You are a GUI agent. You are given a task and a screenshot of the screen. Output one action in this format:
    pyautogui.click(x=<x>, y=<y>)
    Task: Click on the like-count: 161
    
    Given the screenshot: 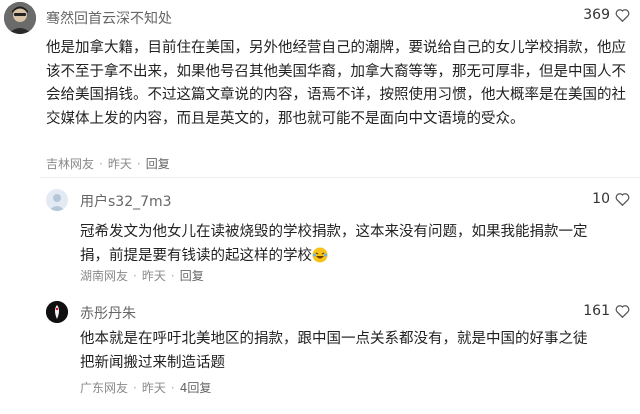 What is the action you would take?
    pyautogui.click(x=596, y=311)
    